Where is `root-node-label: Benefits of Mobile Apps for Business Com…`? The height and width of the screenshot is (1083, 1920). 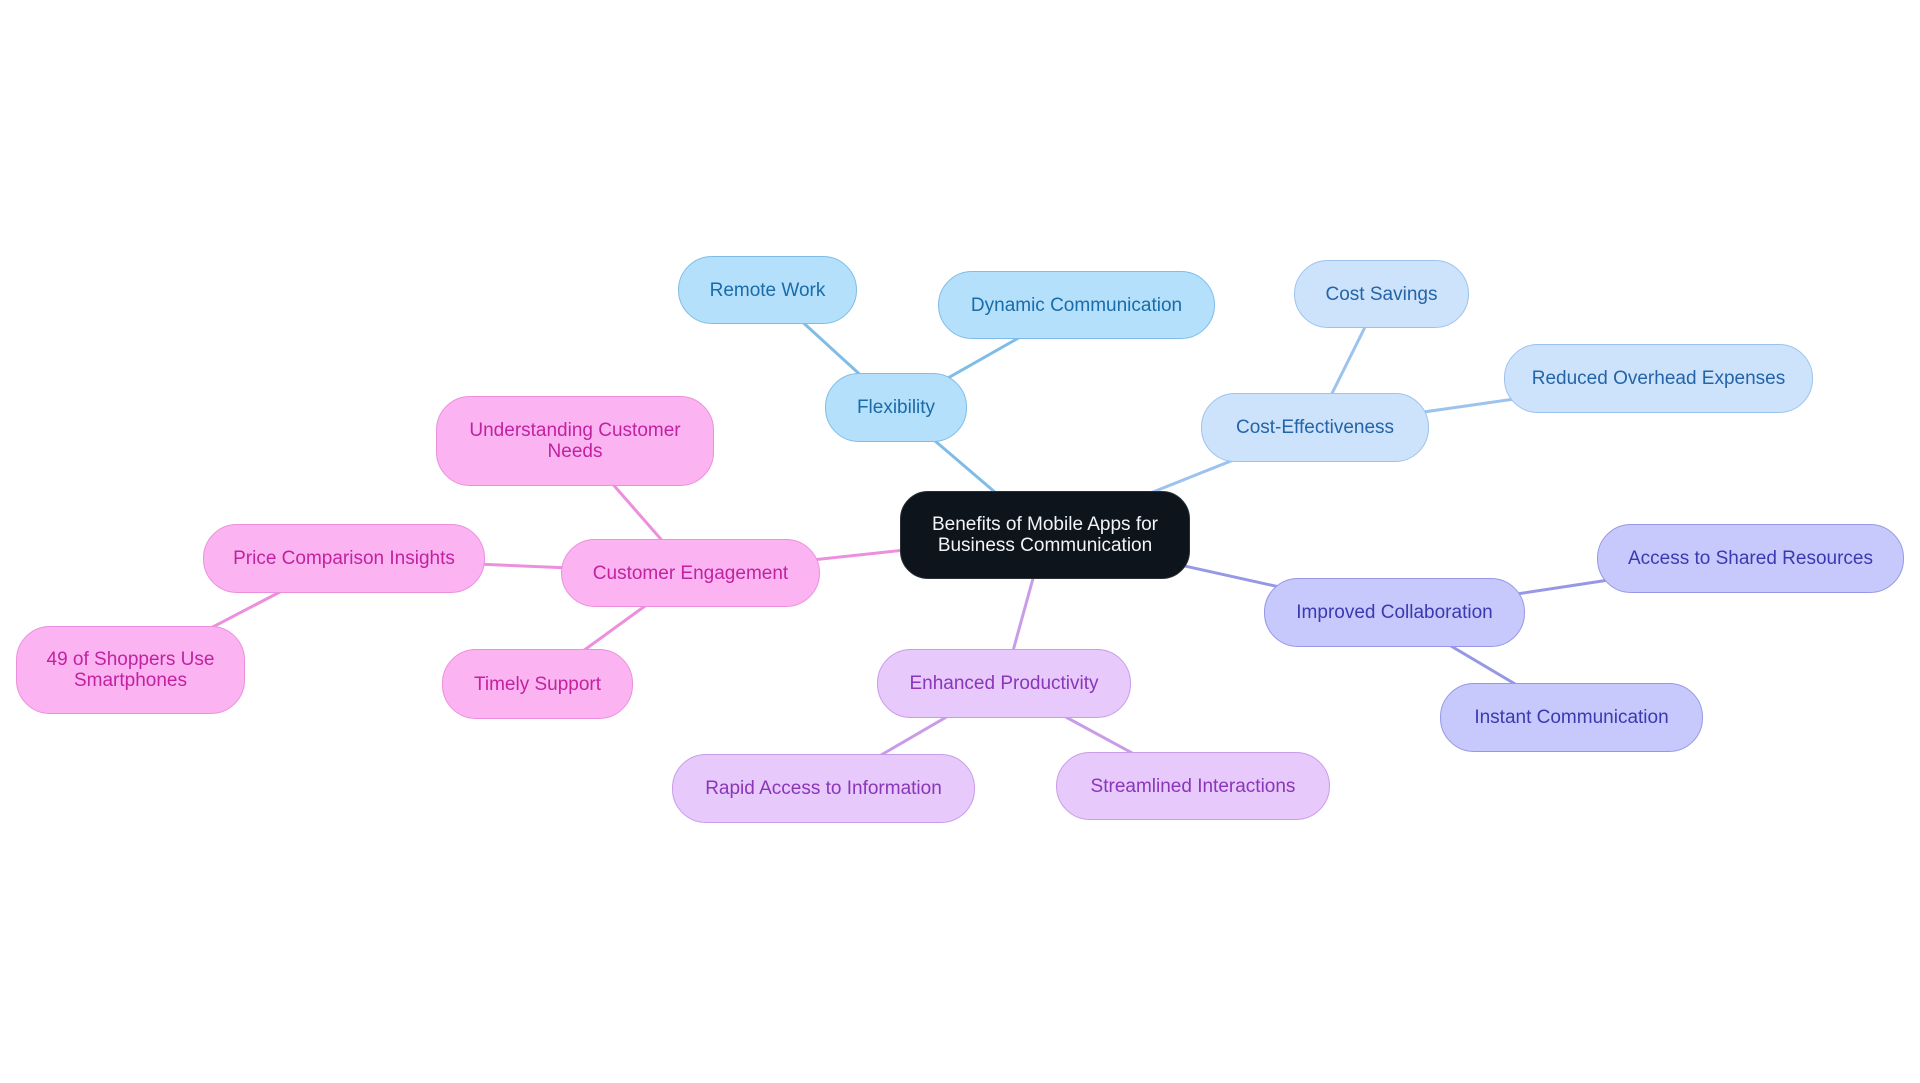 root-node-label: Benefits of Mobile Apps for Business Com… is located at coordinates (1044, 535).